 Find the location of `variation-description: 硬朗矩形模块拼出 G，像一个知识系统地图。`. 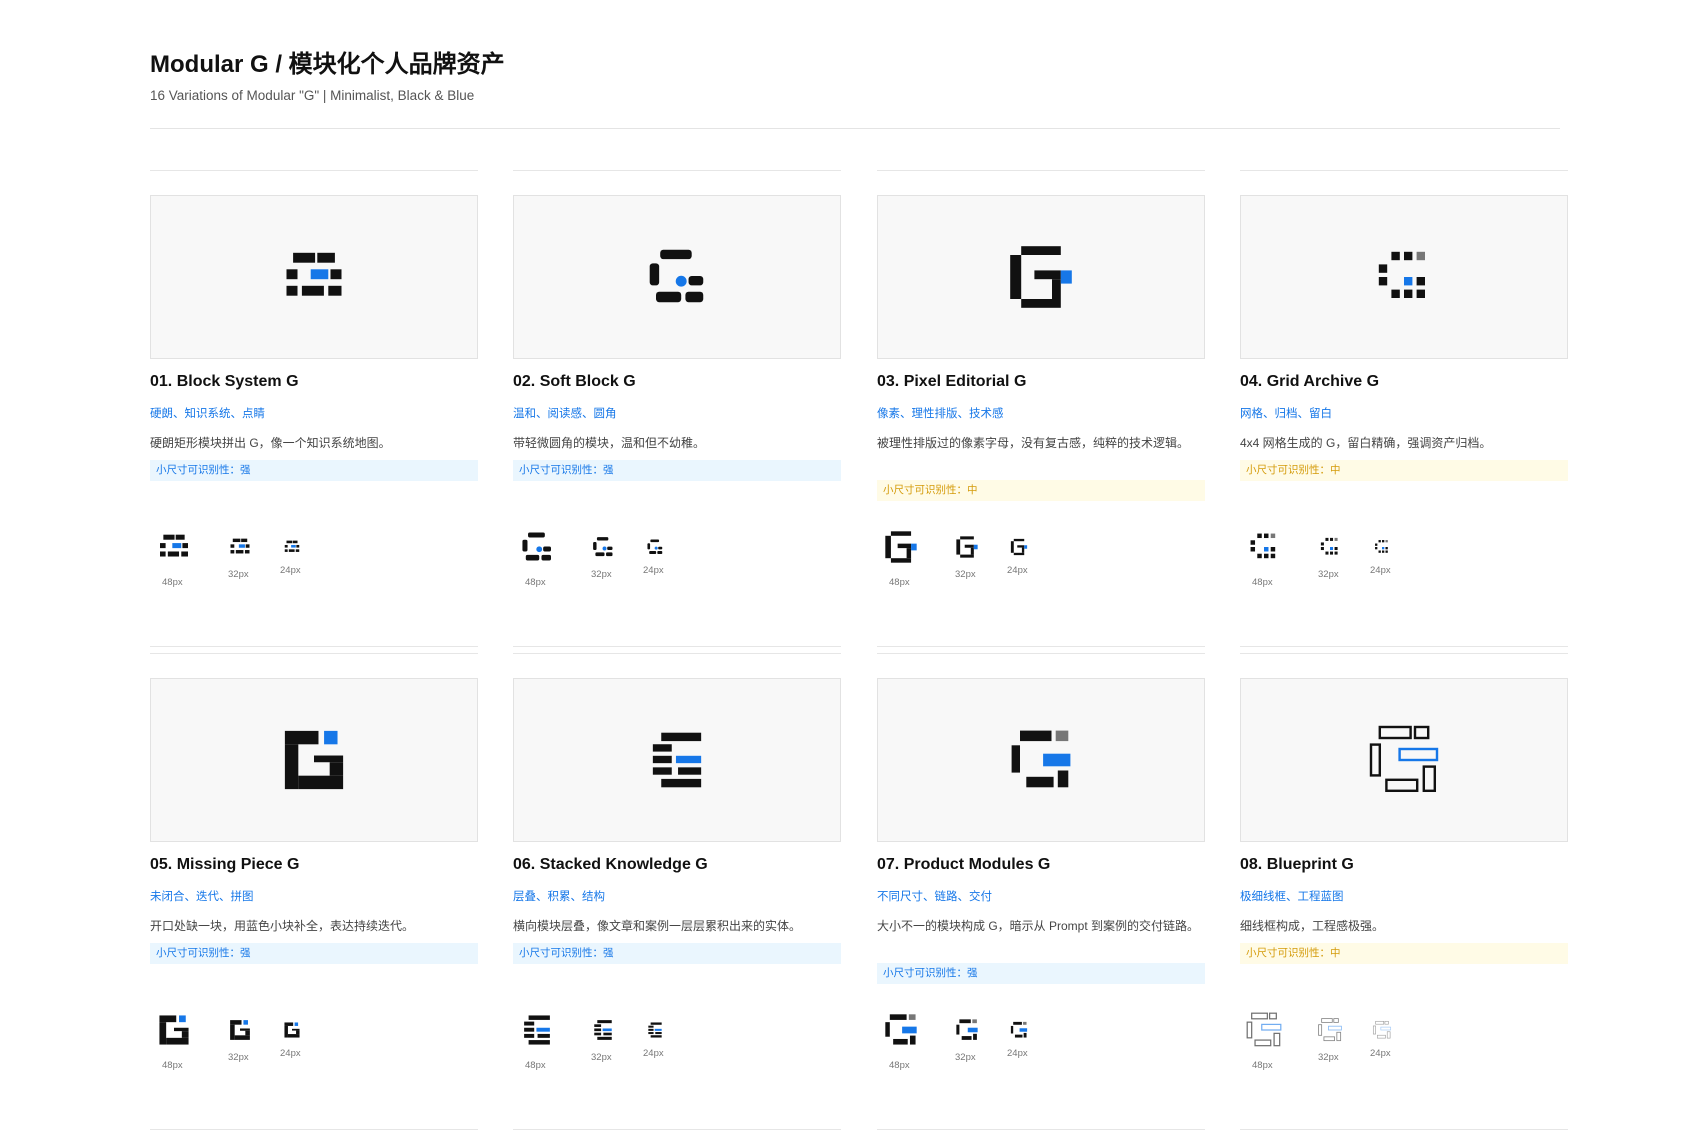

variation-description: 硬朗矩形模块拼出 G，像一个知识系统地图。 is located at coordinates (270, 443).